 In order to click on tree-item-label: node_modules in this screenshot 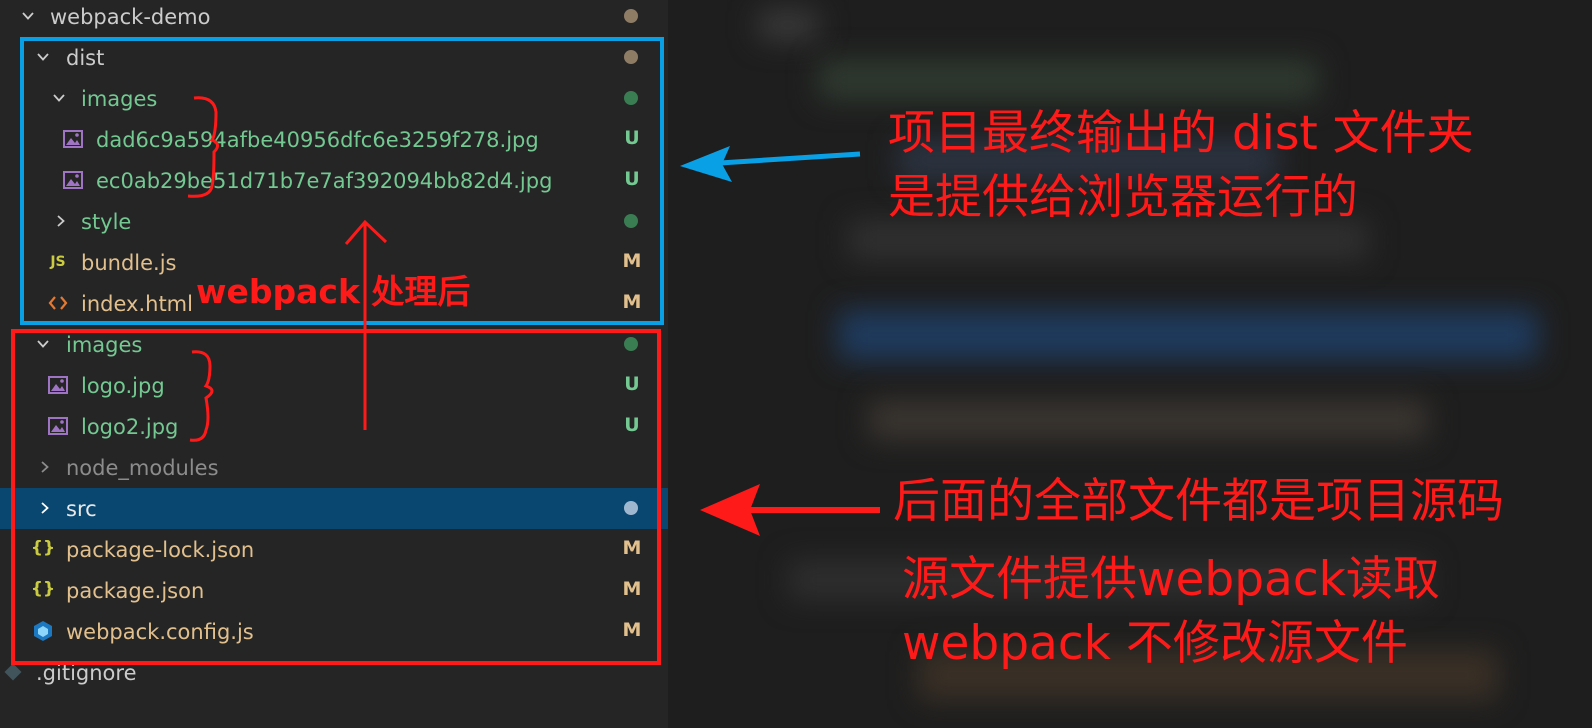, I will do `click(142, 467)`.